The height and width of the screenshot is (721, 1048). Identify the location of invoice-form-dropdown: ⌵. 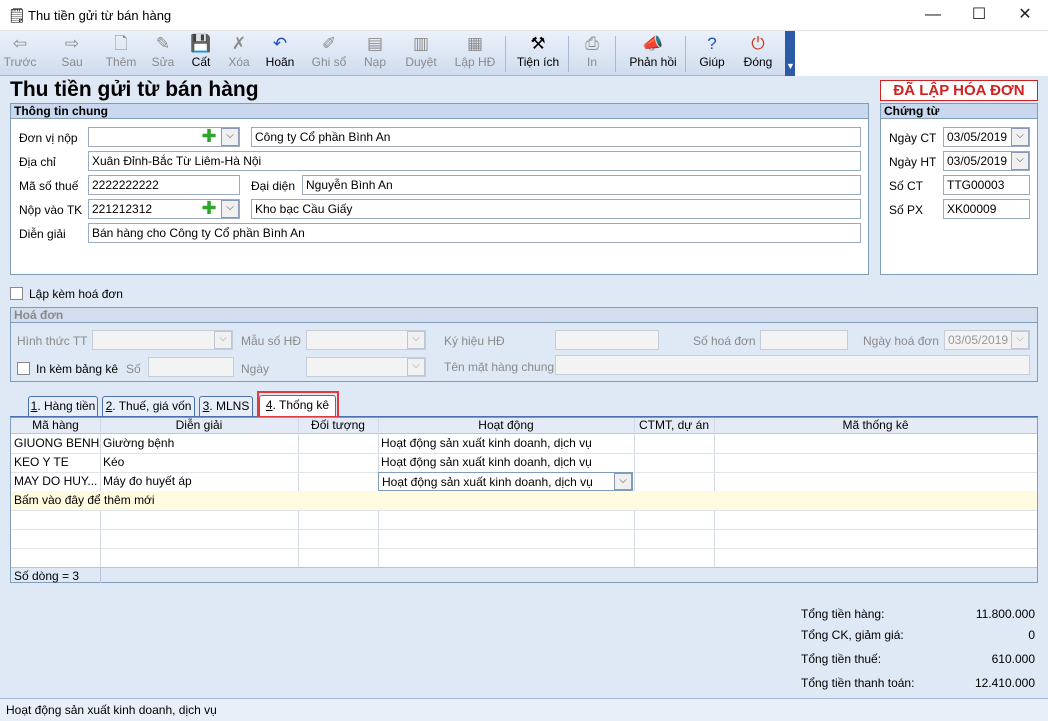
(416, 340).